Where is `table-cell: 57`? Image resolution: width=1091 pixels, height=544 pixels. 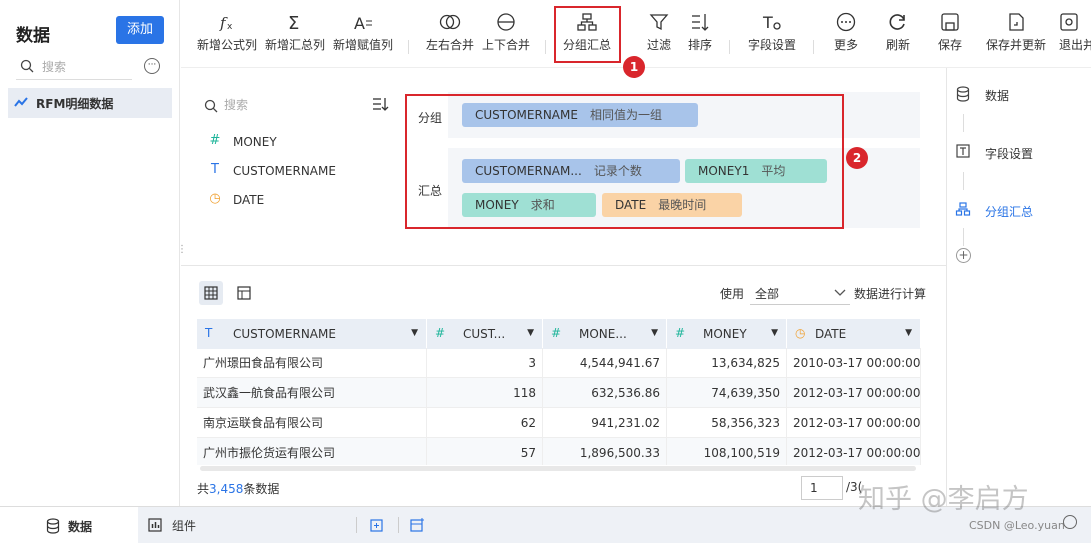 table-cell: 57 is located at coordinates (485, 451).